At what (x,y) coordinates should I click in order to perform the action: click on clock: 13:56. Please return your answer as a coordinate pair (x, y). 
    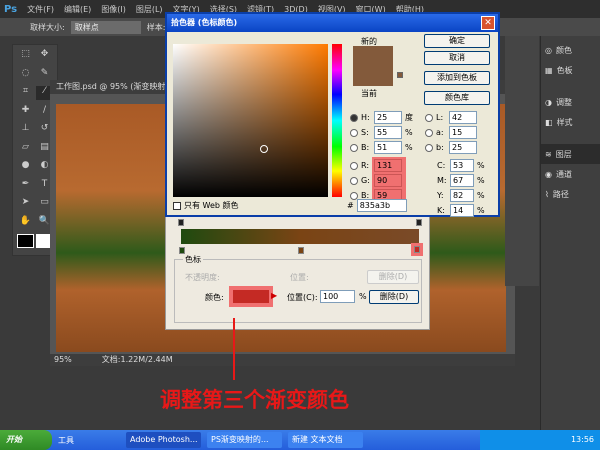
    Looking at the image, I should click on (582, 439).